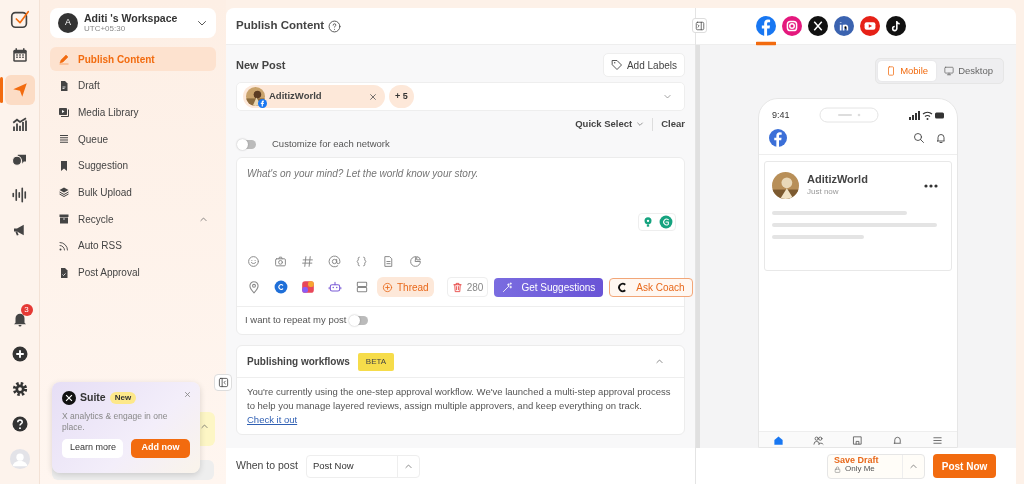 This screenshot has height=484, width=1024. What do you see at coordinates (779, 440) in the screenshot?
I see `home-icon` at bounding box center [779, 440].